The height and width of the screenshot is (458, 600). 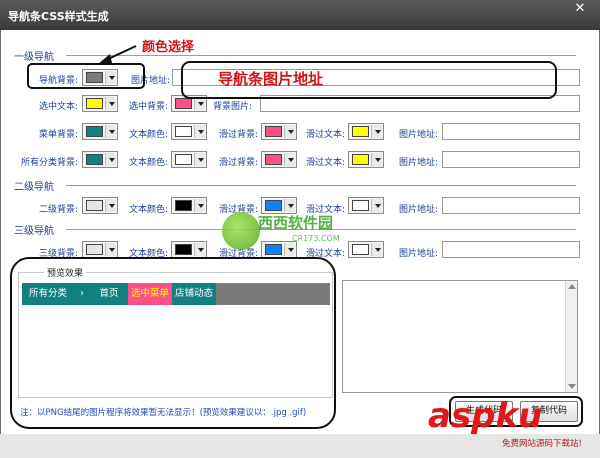 I want to click on watermark-aspku-sub: 免费网站源码下载站!, so click(x=542, y=444).